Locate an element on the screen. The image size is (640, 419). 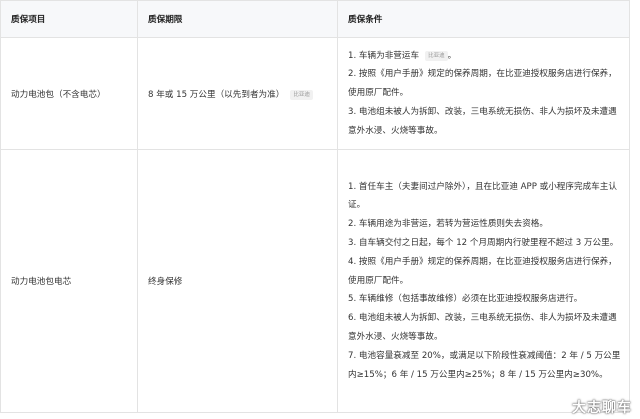
condition-item: 5. 车辆维修（包括事故维修）必须在比亚迪授权服务店进行。 is located at coordinates (465, 299).